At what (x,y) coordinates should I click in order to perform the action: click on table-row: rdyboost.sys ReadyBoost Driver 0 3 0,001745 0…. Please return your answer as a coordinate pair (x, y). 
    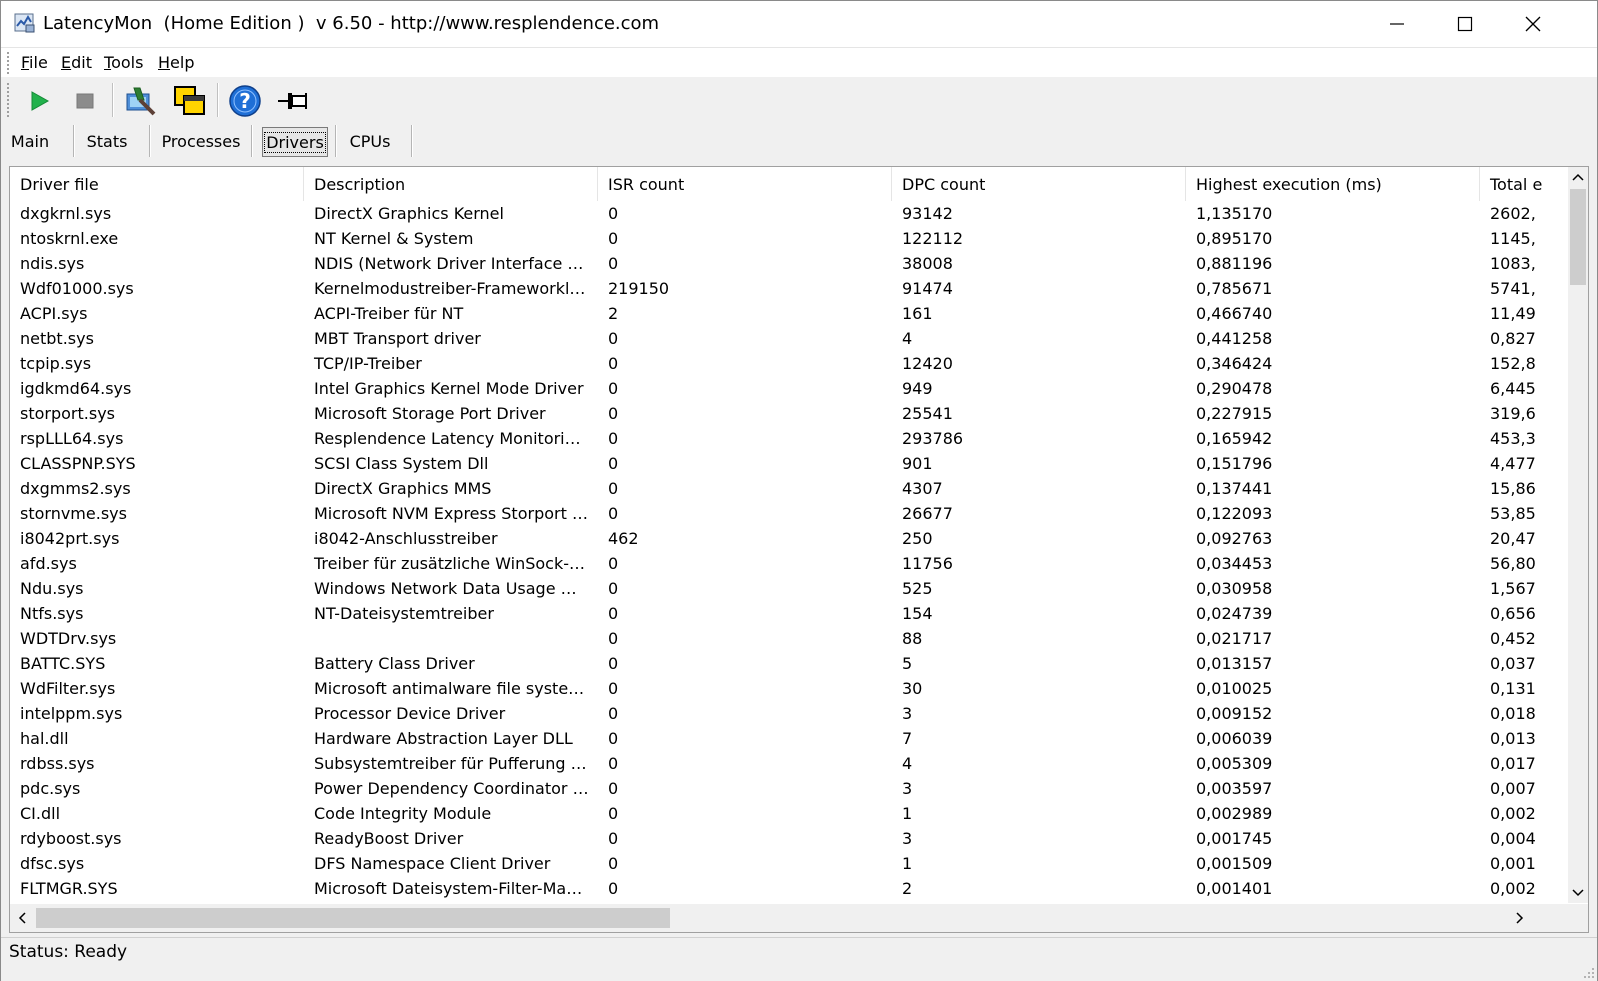
    Looking at the image, I should click on (789, 838).